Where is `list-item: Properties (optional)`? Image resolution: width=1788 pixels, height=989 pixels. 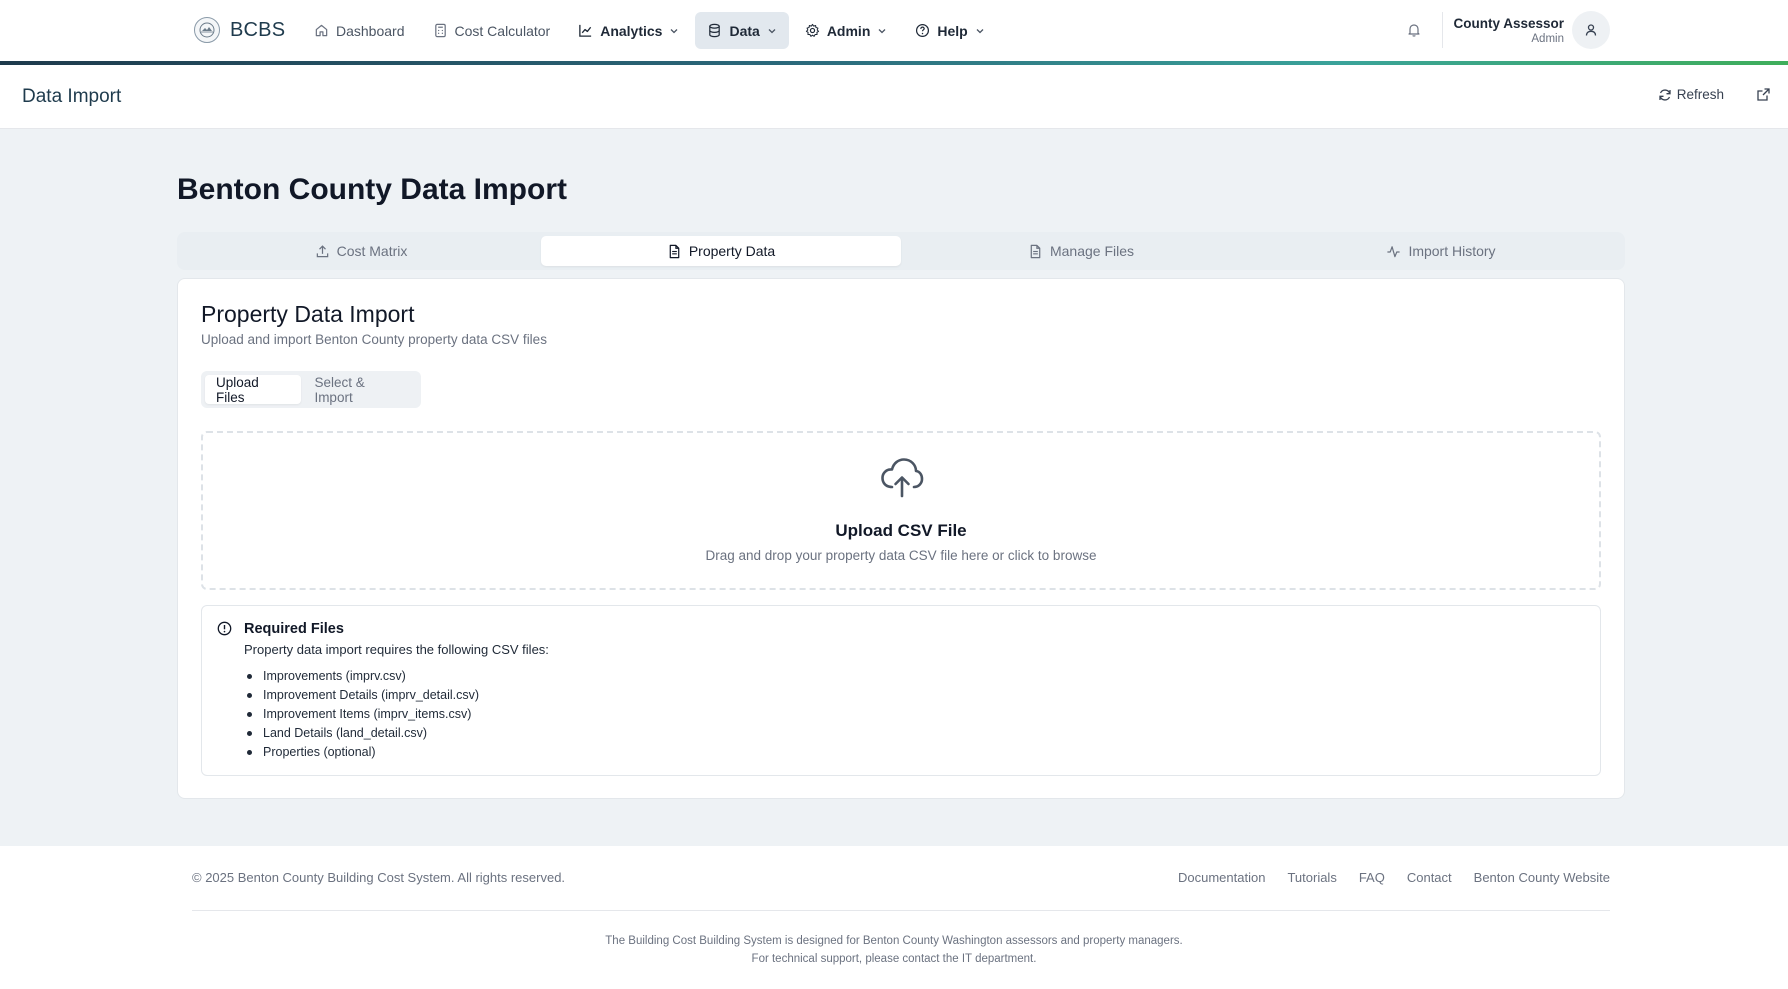
list-item: Properties (optional) is located at coordinates (361, 752).